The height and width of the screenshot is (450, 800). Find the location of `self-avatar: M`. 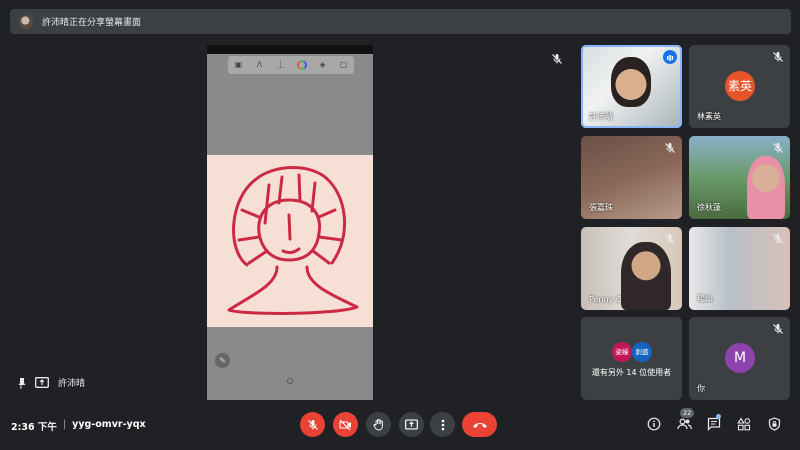

self-avatar: M is located at coordinates (740, 358).